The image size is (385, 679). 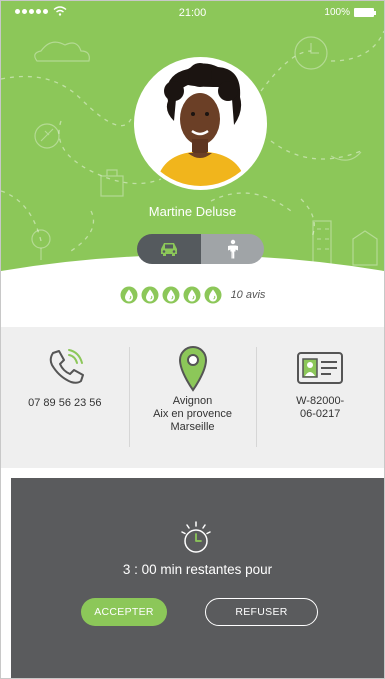 I want to click on countdown-text: 3 : 00 min restantes pour, so click(x=197, y=569).